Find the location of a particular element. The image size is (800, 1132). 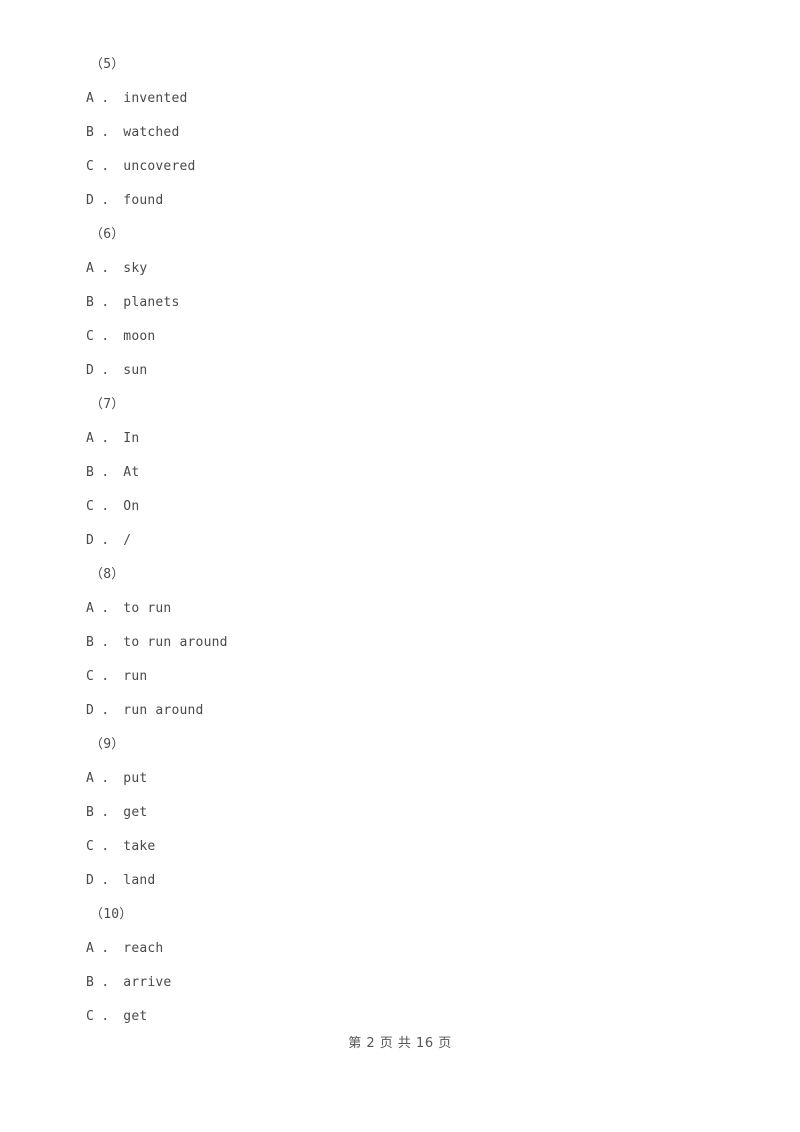

answer-option: D ． run around is located at coordinates (406, 711).